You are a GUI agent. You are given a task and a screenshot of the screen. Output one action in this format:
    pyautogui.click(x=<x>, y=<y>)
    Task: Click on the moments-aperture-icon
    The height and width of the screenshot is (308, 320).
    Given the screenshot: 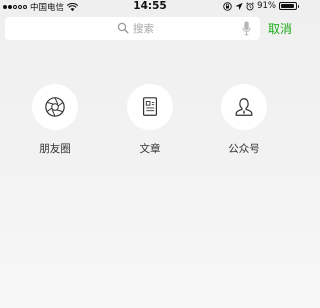 What is the action you would take?
    pyautogui.click(x=55, y=107)
    